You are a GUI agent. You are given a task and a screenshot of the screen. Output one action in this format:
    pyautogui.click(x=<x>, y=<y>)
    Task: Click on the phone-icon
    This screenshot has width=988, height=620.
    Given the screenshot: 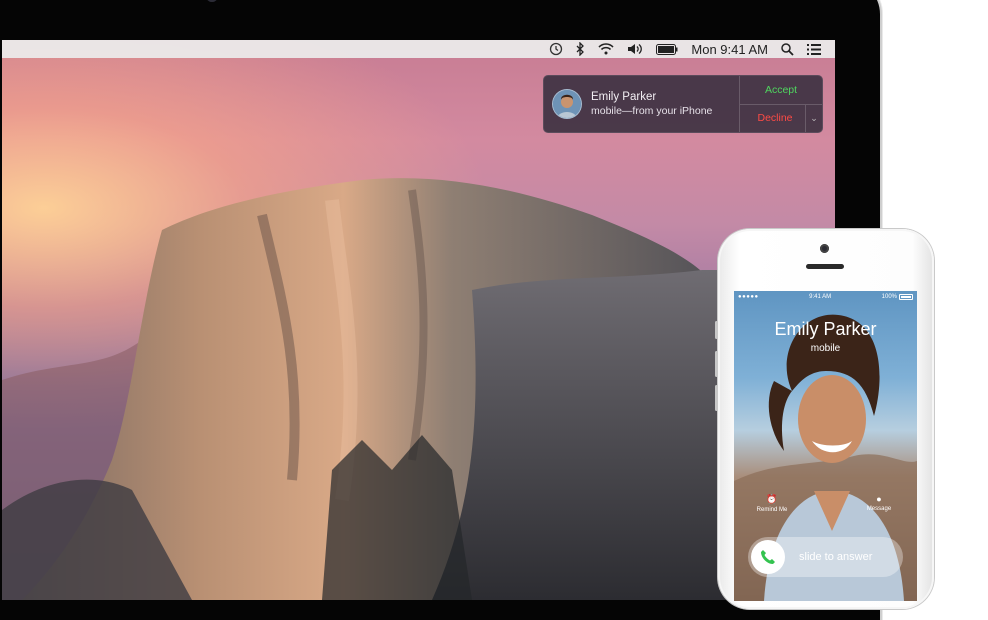 What is the action you would take?
    pyautogui.click(x=768, y=557)
    